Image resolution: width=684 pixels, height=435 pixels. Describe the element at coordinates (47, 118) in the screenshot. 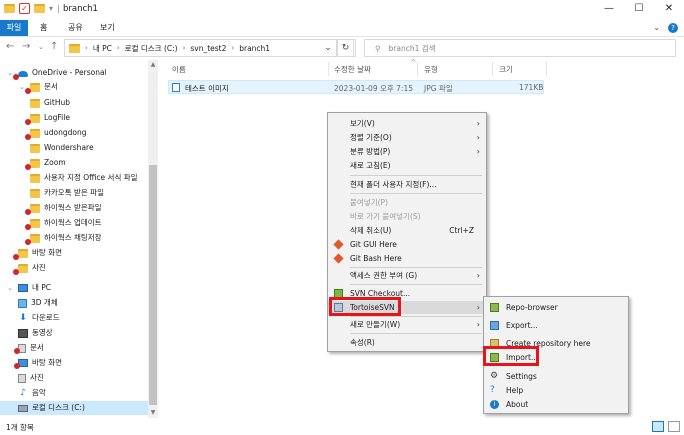

I see `sidebar-item-logfile: LogFile` at that location.